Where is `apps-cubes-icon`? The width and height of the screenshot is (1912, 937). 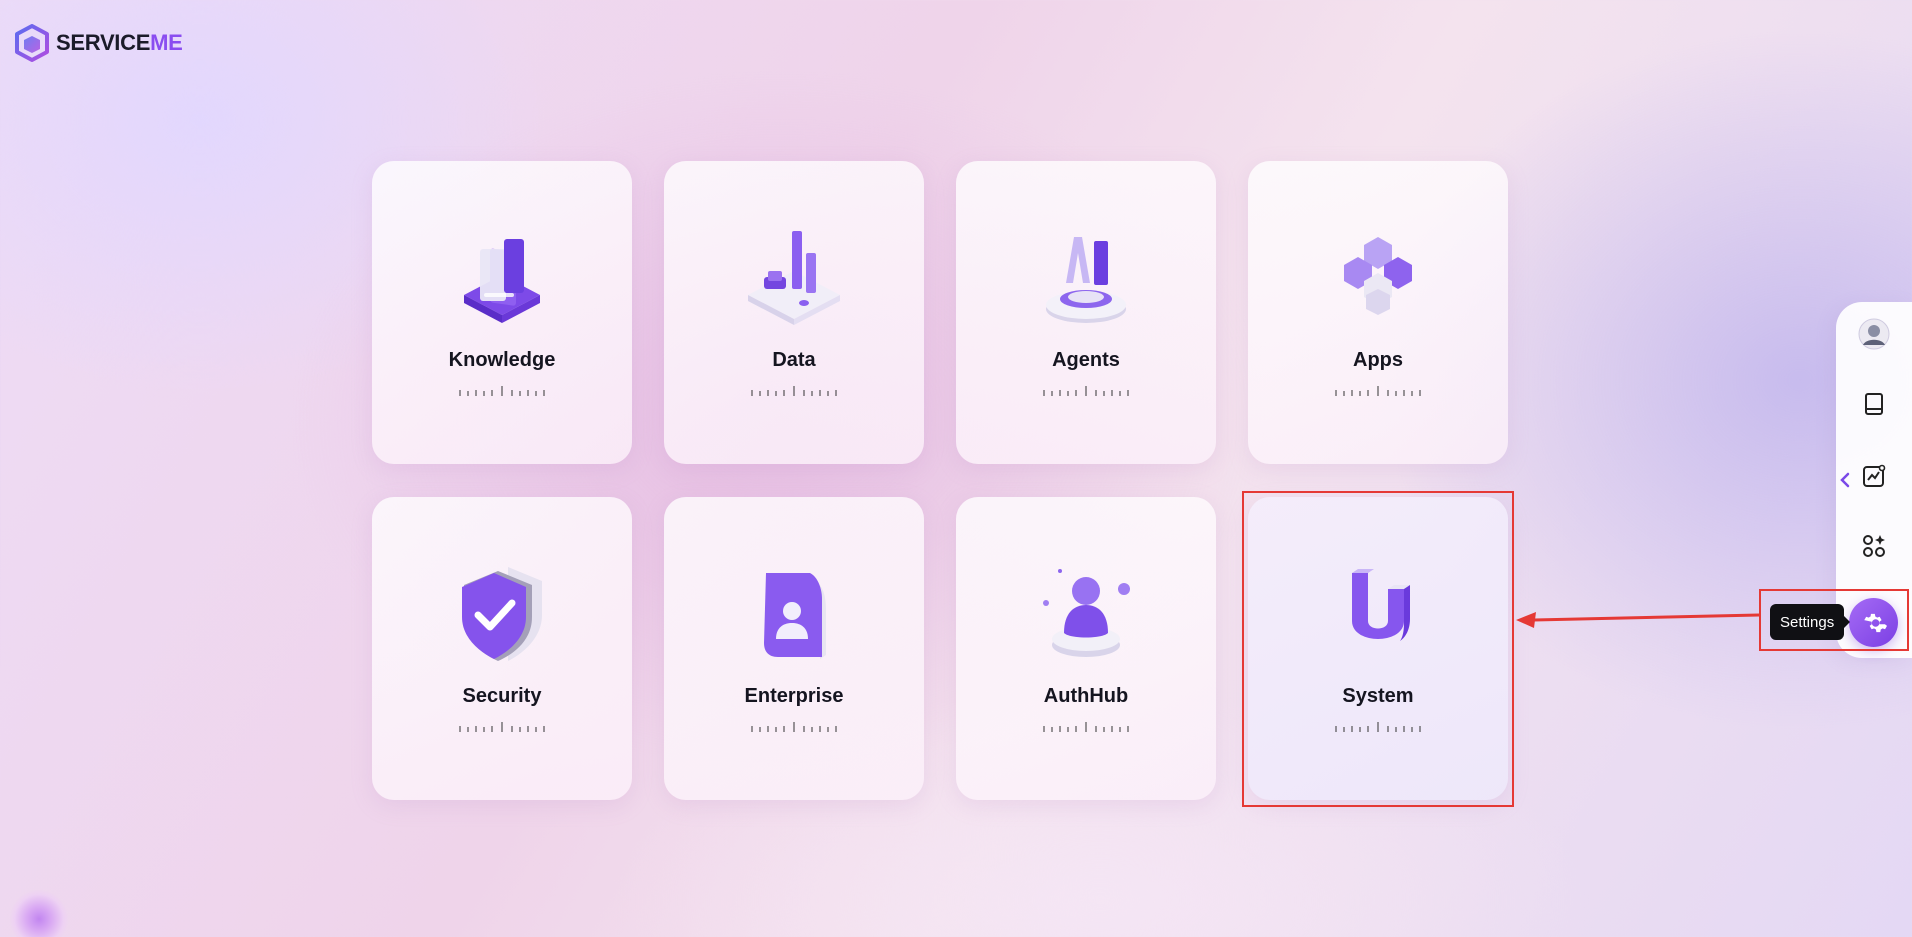 apps-cubes-icon is located at coordinates (1378, 276).